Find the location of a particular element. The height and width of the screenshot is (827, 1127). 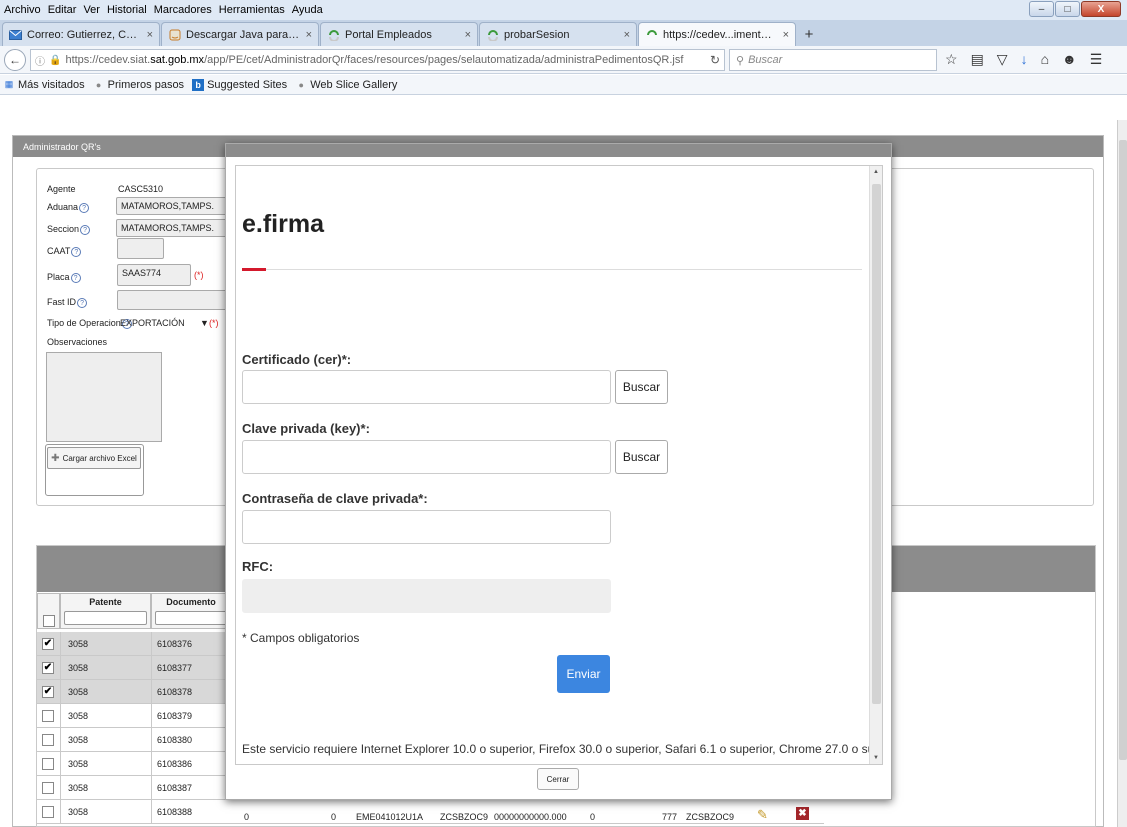

chat-icon: ☻ is located at coordinates (1069, 59).